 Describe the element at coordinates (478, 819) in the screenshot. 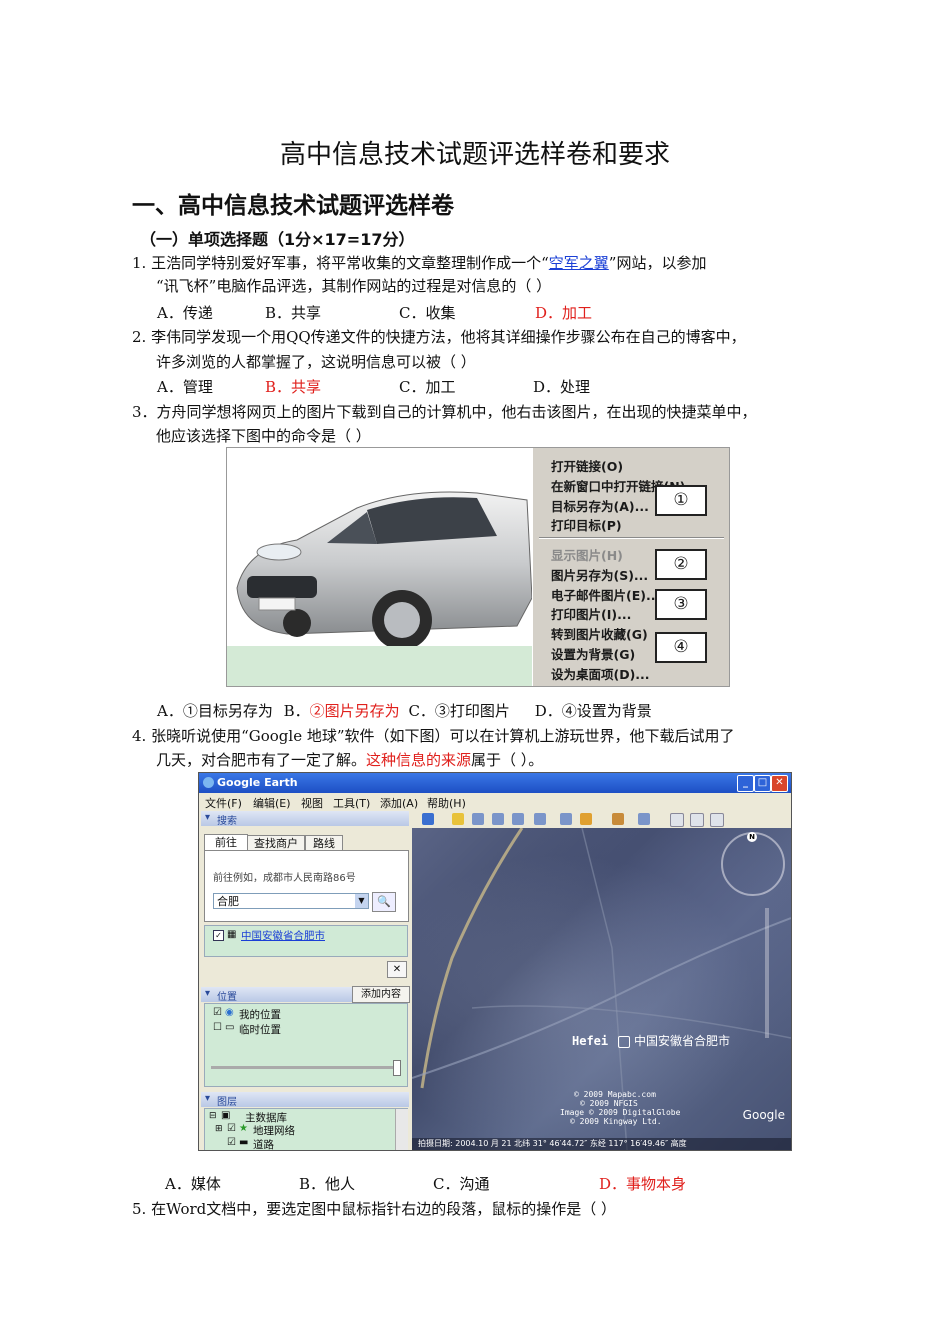

I see `polygon-icon` at that location.